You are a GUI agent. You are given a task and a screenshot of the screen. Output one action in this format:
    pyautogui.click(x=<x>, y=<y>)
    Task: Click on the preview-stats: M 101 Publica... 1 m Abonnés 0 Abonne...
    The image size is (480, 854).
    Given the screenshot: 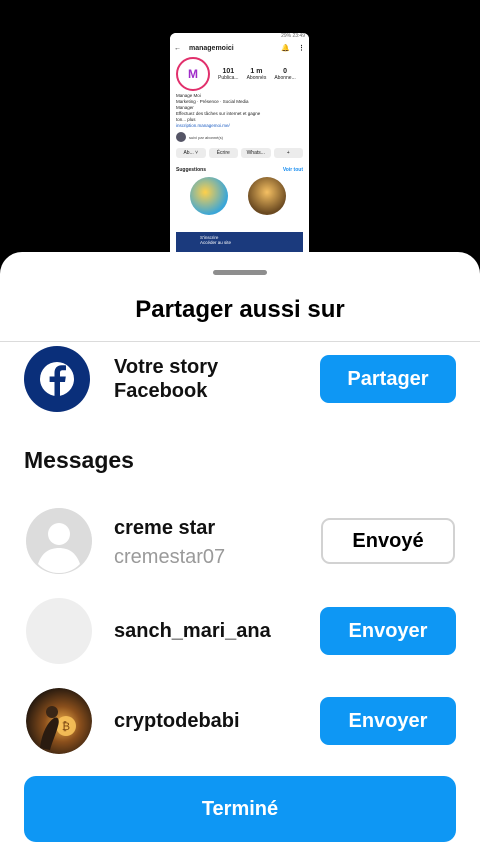 What is the action you would take?
    pyautogui.click(x=239, y=74)
    